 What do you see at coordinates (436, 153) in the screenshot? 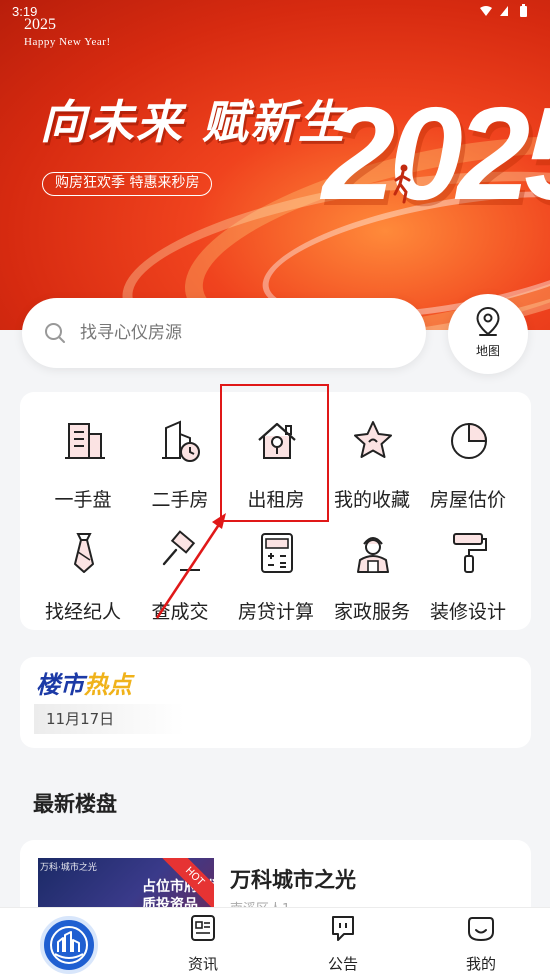
I see `banner-big-year: 2025` at bounding box center [436, 153].